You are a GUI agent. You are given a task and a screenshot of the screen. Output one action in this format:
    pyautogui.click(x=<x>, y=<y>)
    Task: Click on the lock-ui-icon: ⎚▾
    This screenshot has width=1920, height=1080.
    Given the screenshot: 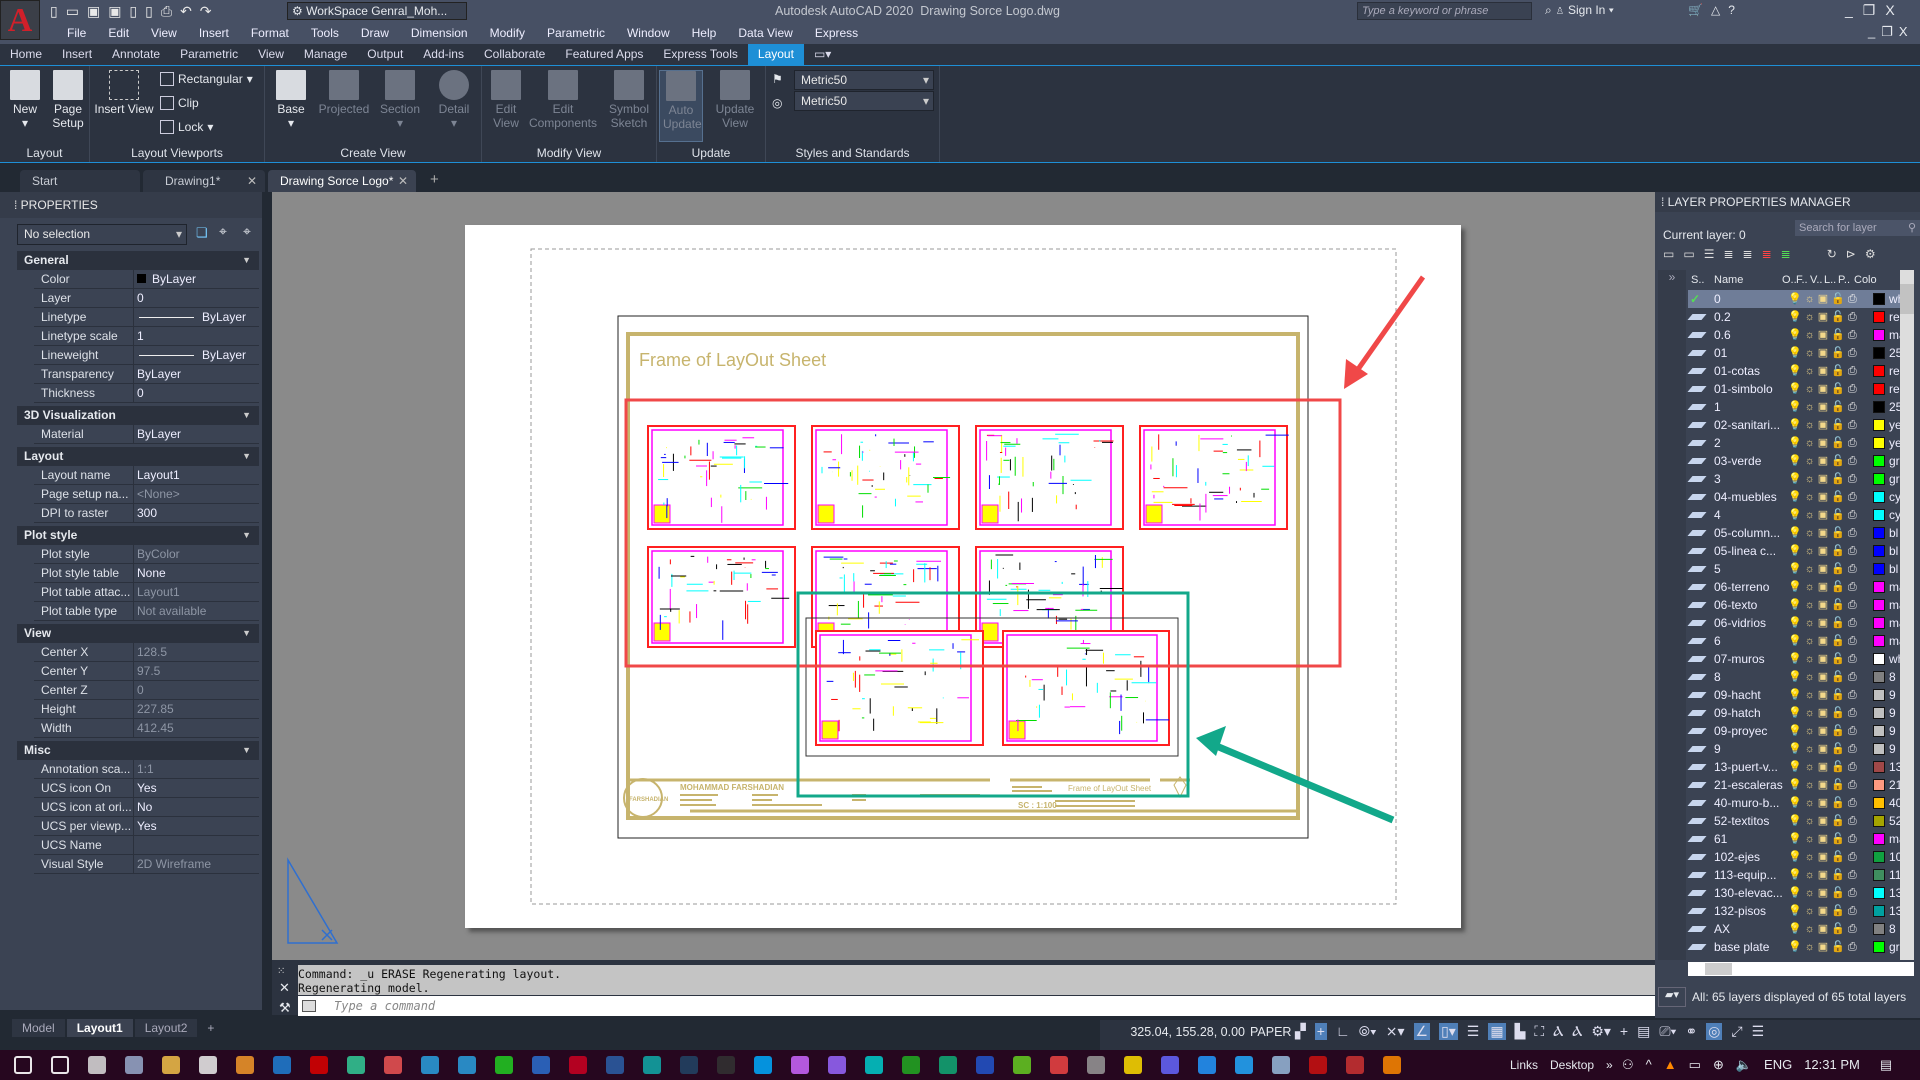 What is the action you would take?
    pyautogui.click(x=1667, y=1031)
    